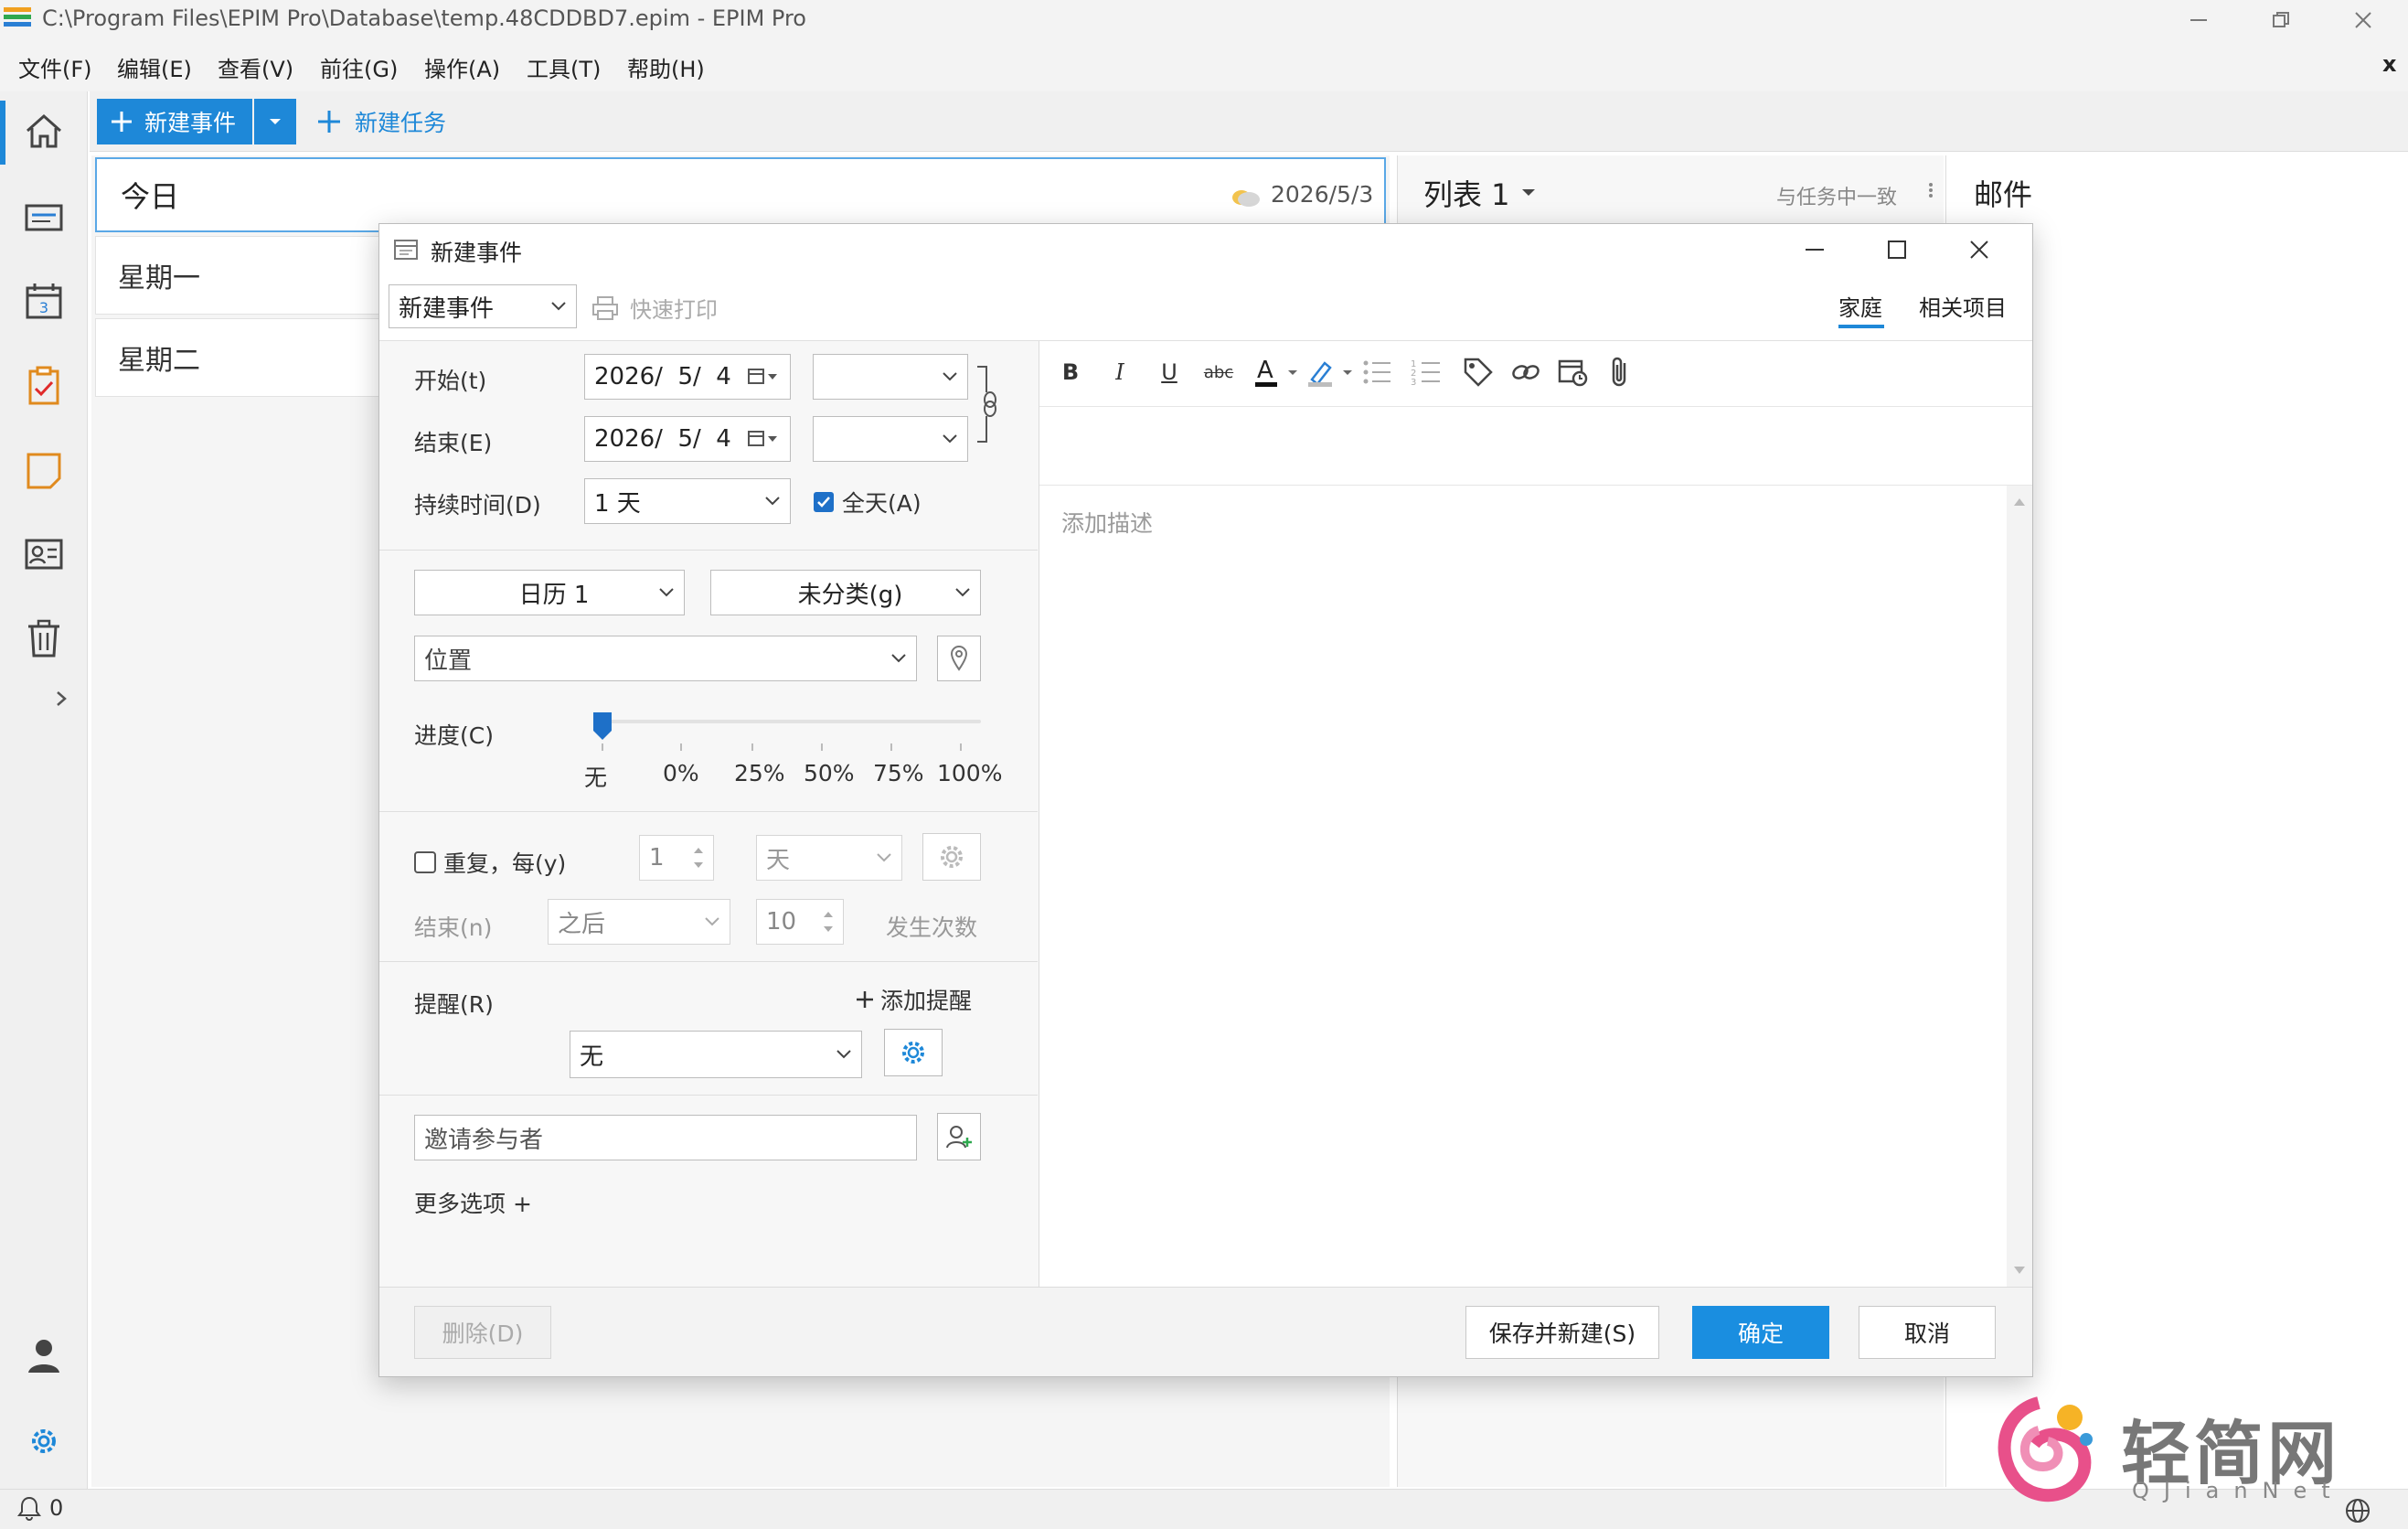 This screenshot has height=1529, width=2408. I want to click on event-type-select: 新建事件, so click(483, 306).